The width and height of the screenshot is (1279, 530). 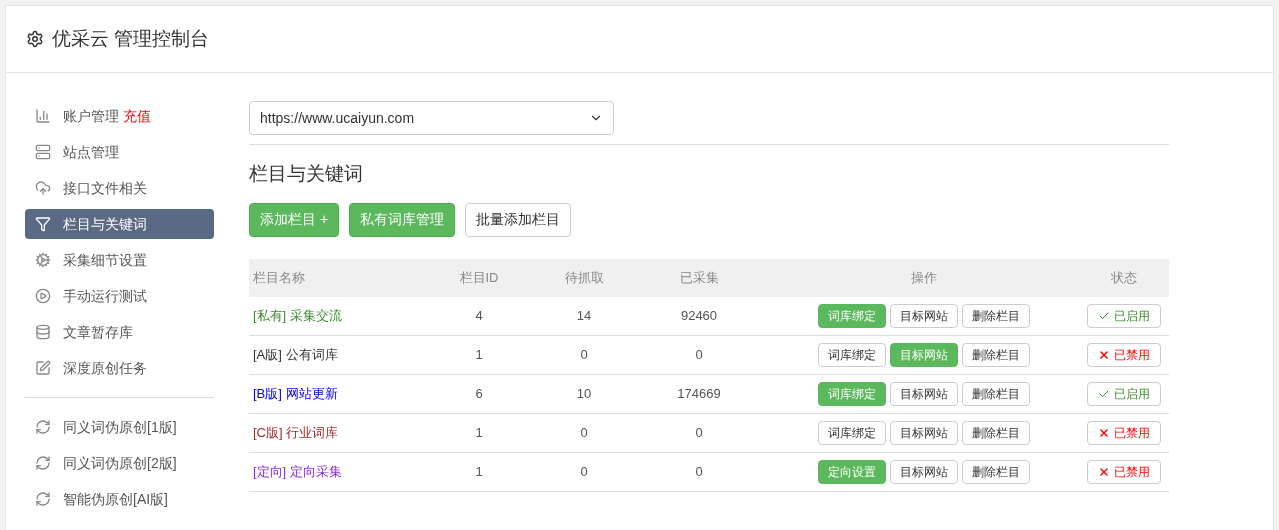 What do you see at coordinates (119, 116) in the screenshot?
I see `sidebar-item: 账户管理 充值` at bounding box center [119, 116].